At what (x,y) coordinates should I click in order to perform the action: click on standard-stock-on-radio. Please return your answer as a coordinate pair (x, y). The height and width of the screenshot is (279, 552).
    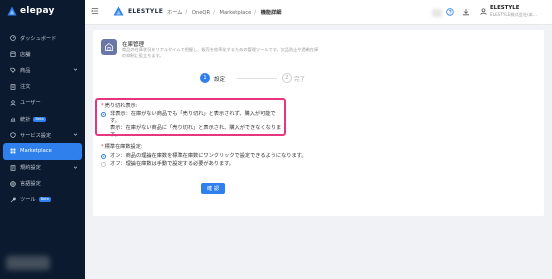
    Looking at the image, I should click on (103, 156).